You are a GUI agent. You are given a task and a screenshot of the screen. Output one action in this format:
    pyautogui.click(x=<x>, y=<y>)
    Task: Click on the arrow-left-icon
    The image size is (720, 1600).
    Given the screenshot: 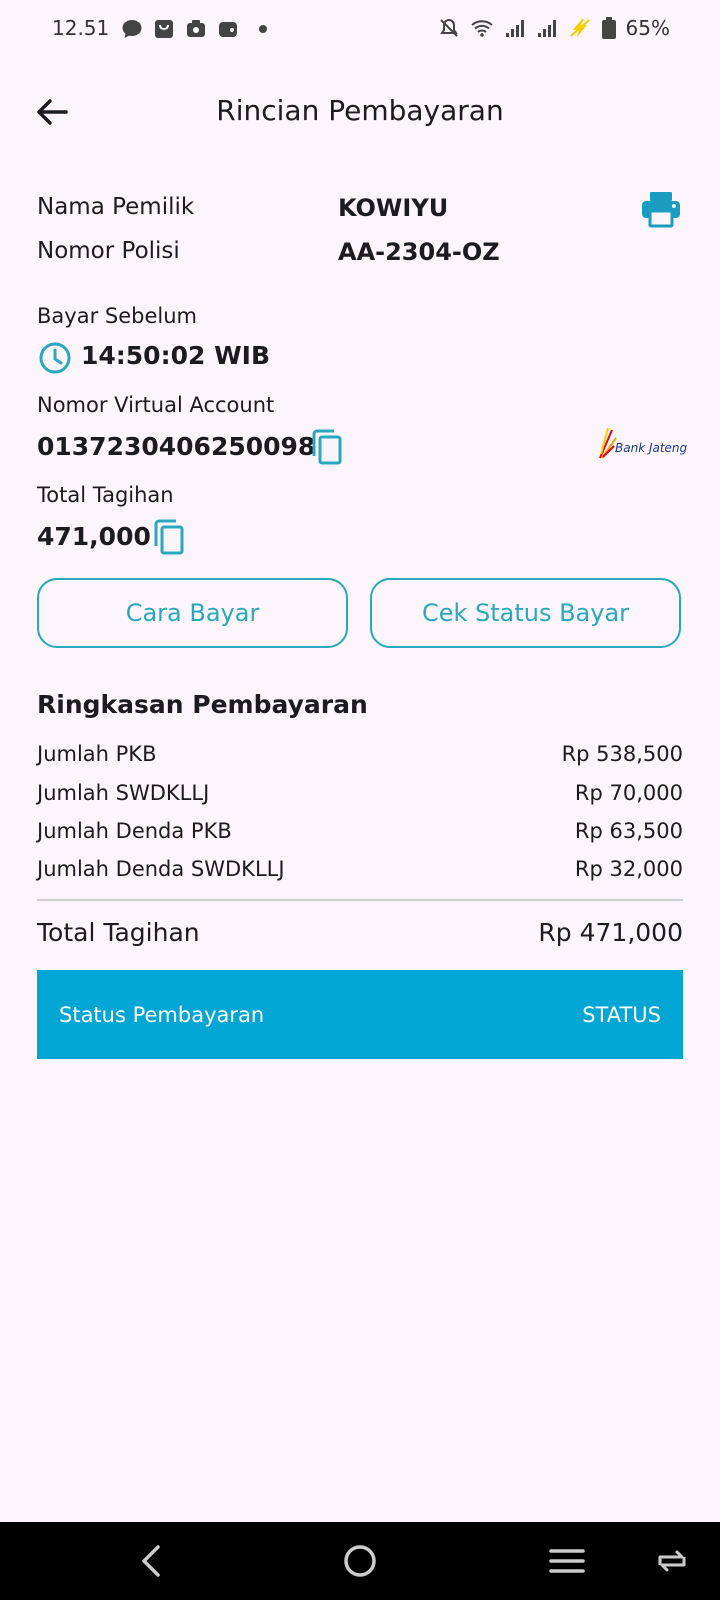 What is the action you would take?
    pyautogui.click(x=52, y=112)
    